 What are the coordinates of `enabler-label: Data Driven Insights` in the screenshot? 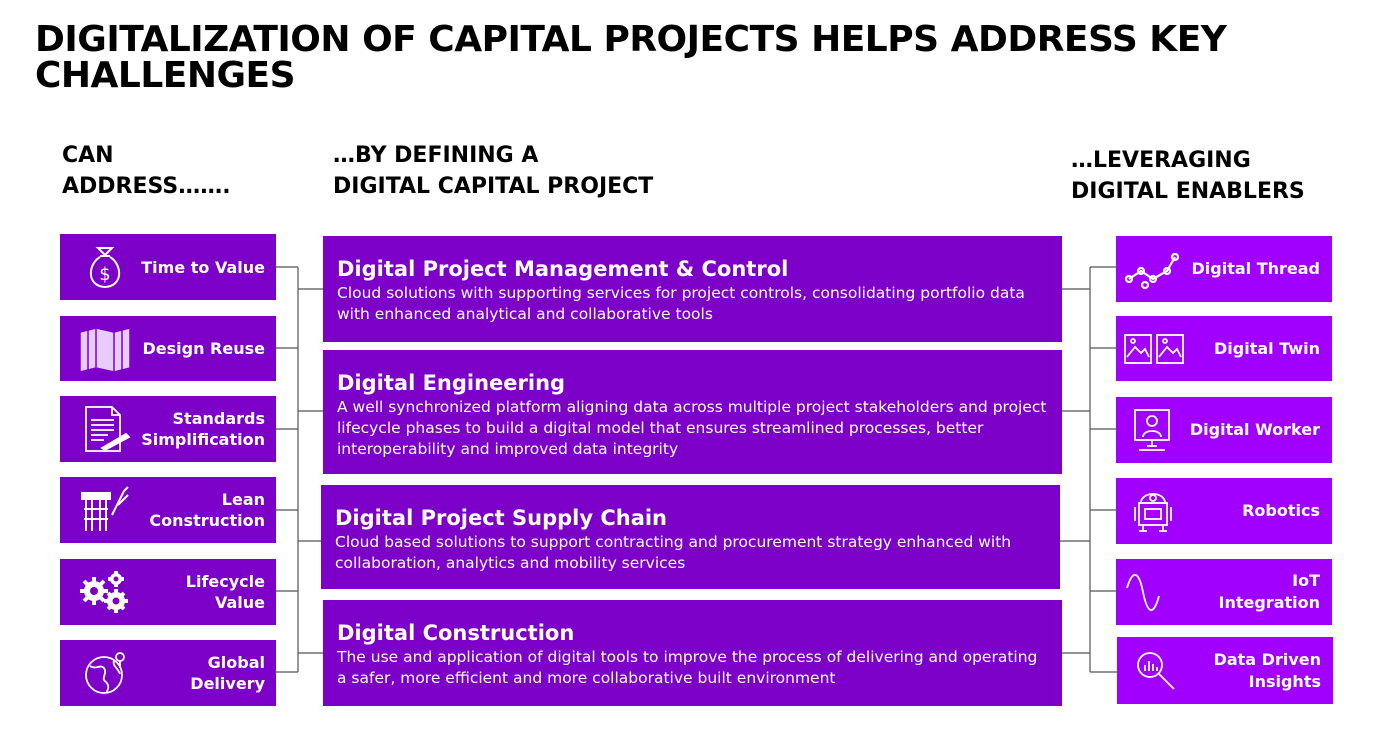 It's located at (1267, 670).